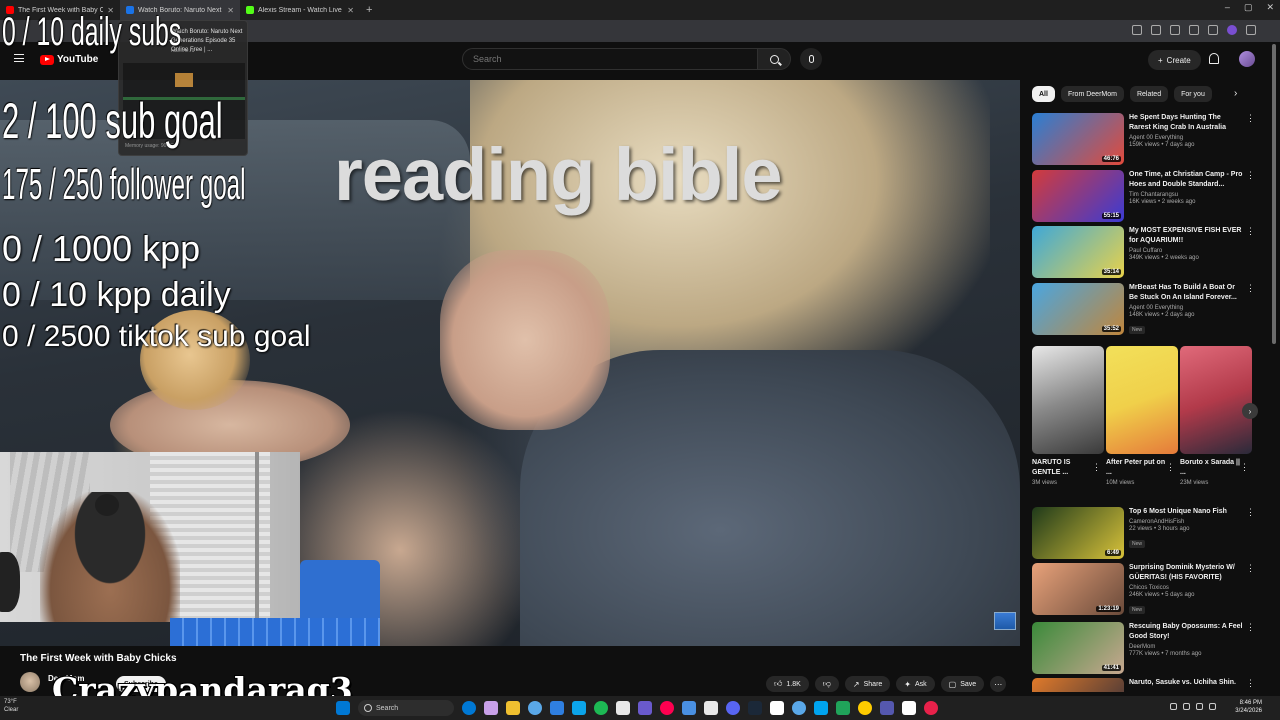 The height and width of the screenshot is (720, 1280). Describe the element at coordinates (300, 10) in the screenshot. I see `browser-tab: Alexis Stream - Watch Live on K ✕` at that location.